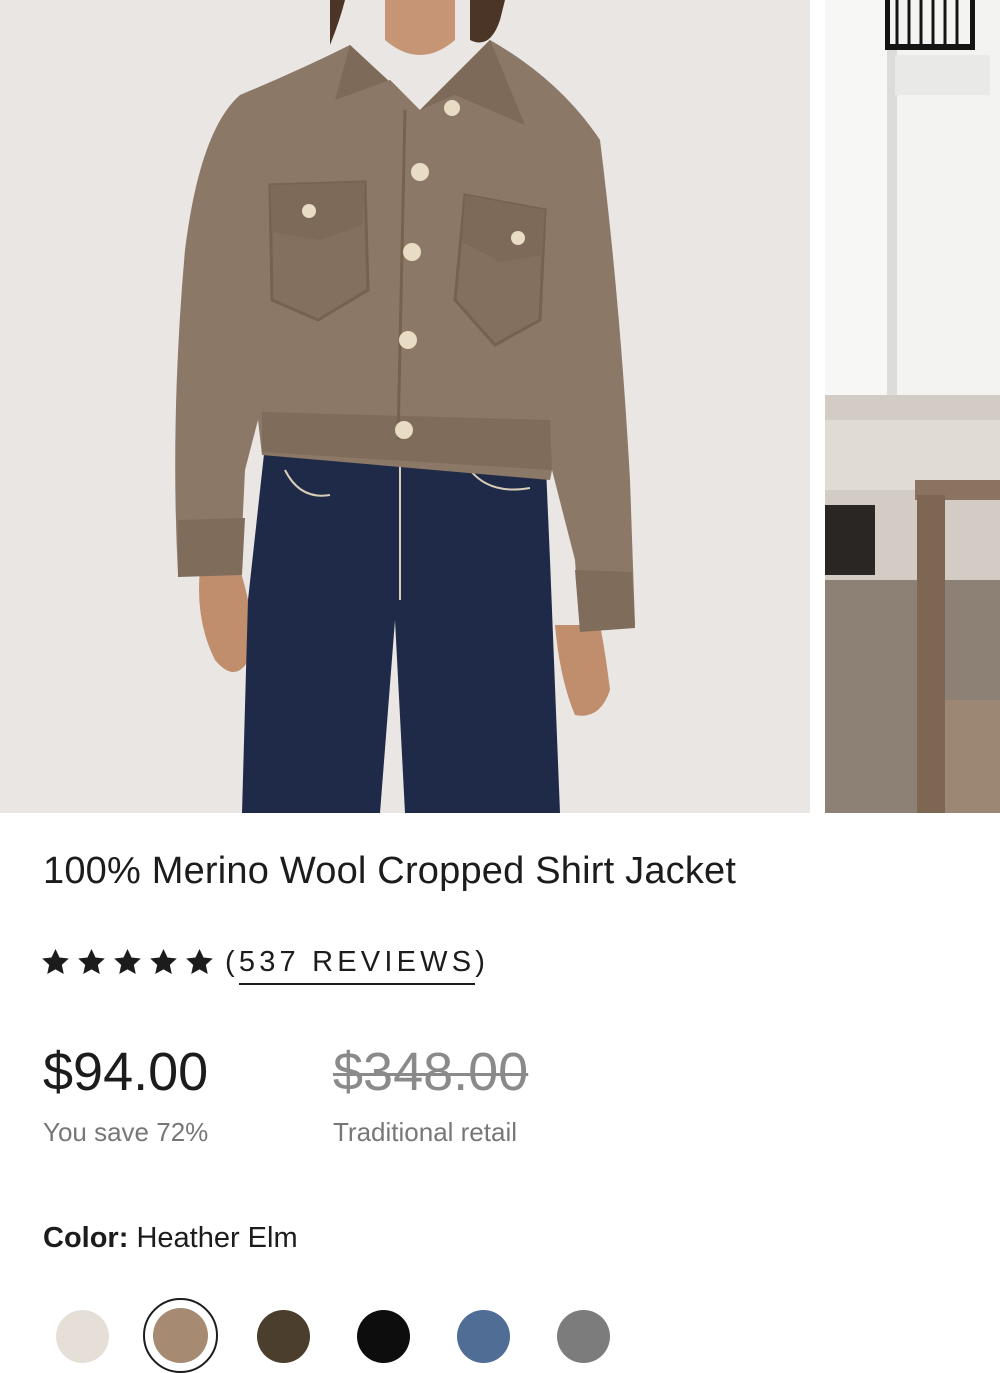 The image size is (1000, 1373). I want to click on original-price-label: Traditional retail, so click(425, 1131).